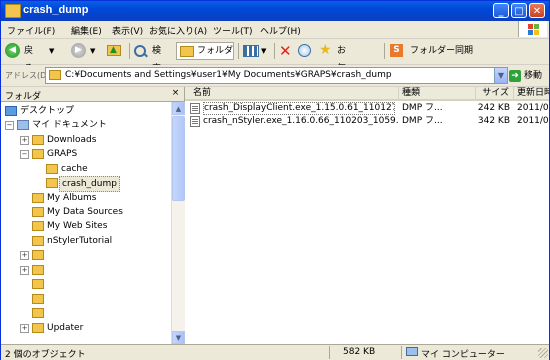 Image resolution: width=550 pixels, height=360 pixels. What do you see at coordinates (325, 50) in the screenshot?
I see `favorites-star-icon: ★` at bounding box center [325, 50].